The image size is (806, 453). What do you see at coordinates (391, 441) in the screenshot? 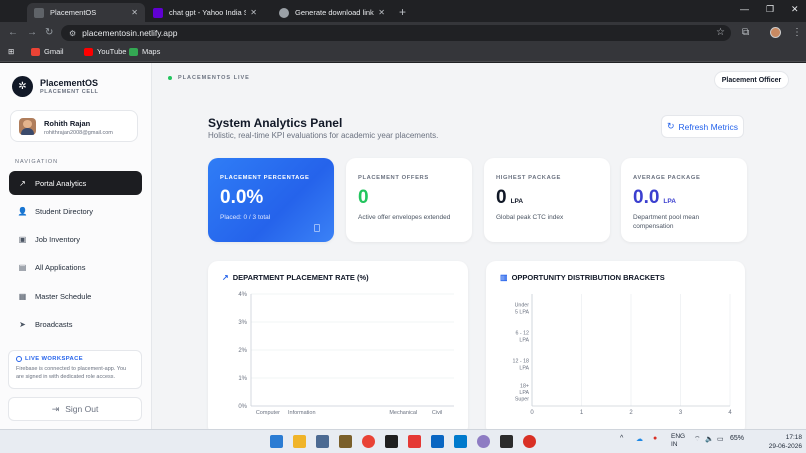
I see `sticky-notes-icon` at bounding box center [391, 441].